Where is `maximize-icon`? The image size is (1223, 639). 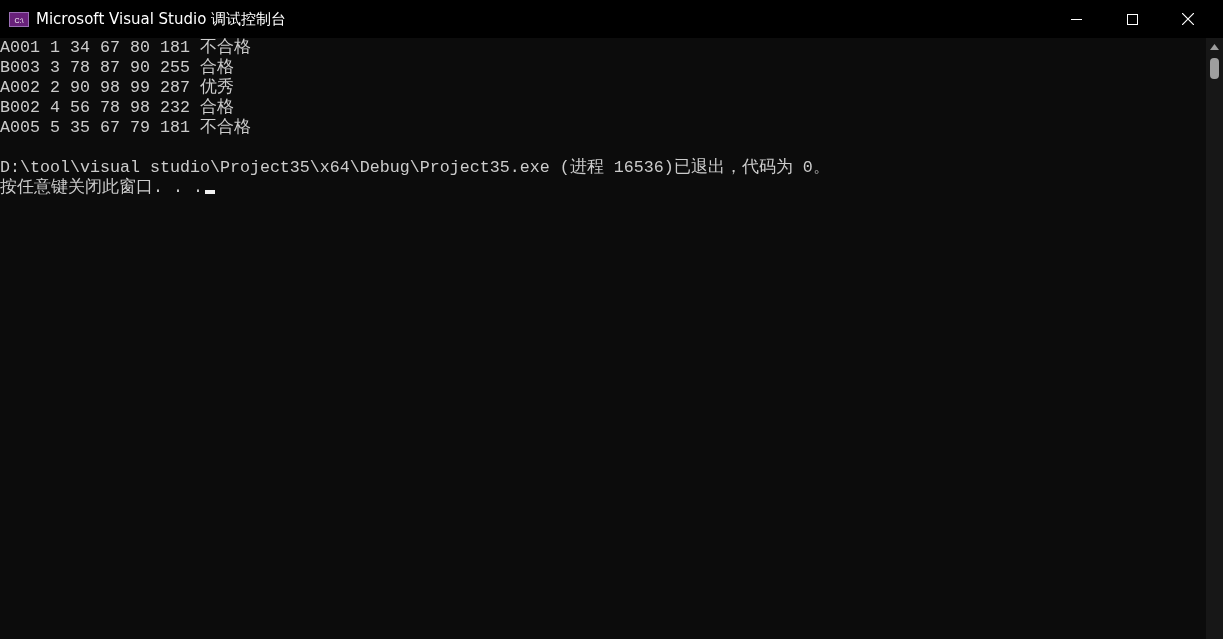 maximize-icon is located at coordinates (1132, 19).